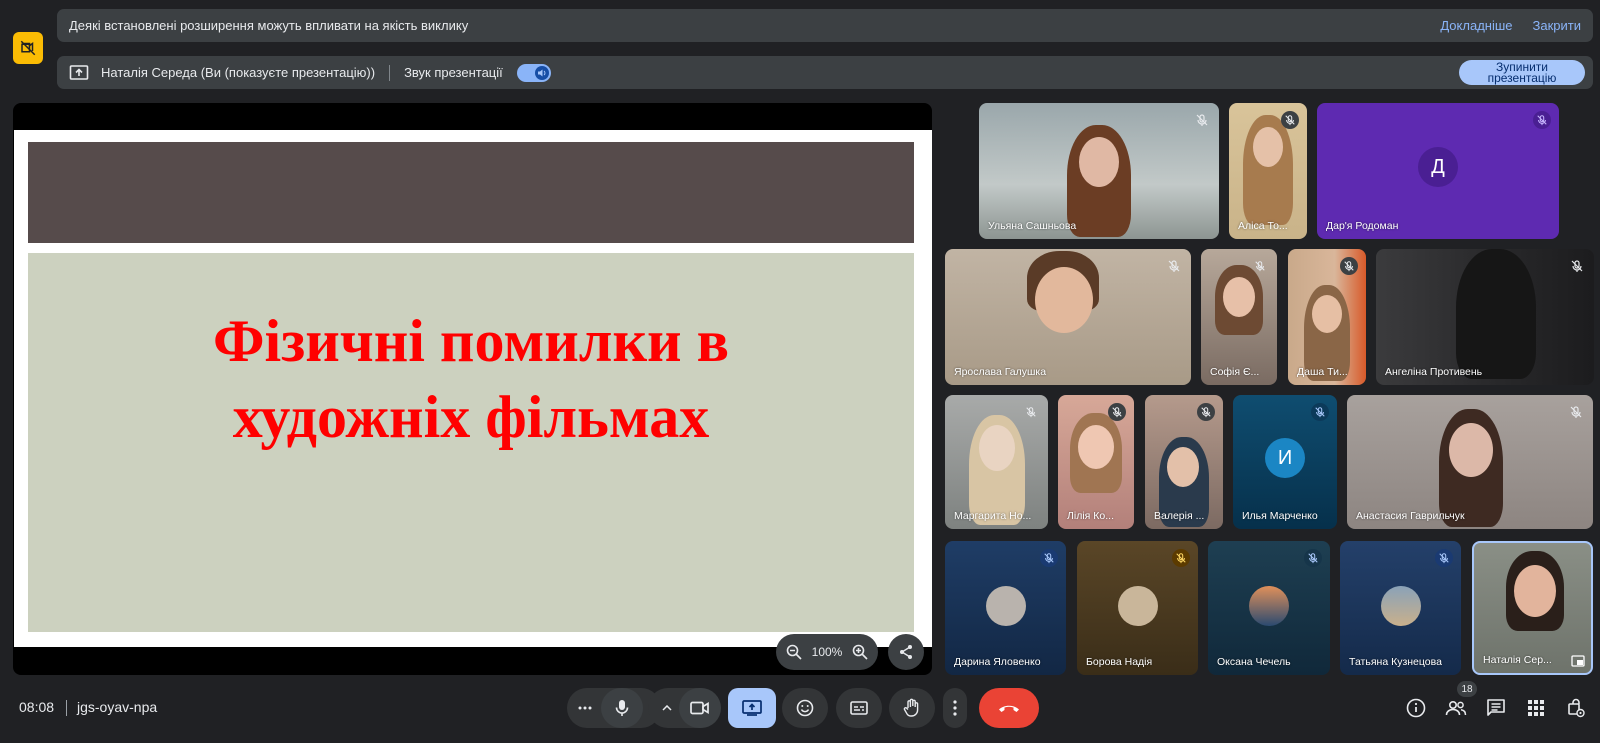 Image resolution: width=1600 pixels, height=743 pixels. I want to click on more-horiz-icon, so click(585, 708).